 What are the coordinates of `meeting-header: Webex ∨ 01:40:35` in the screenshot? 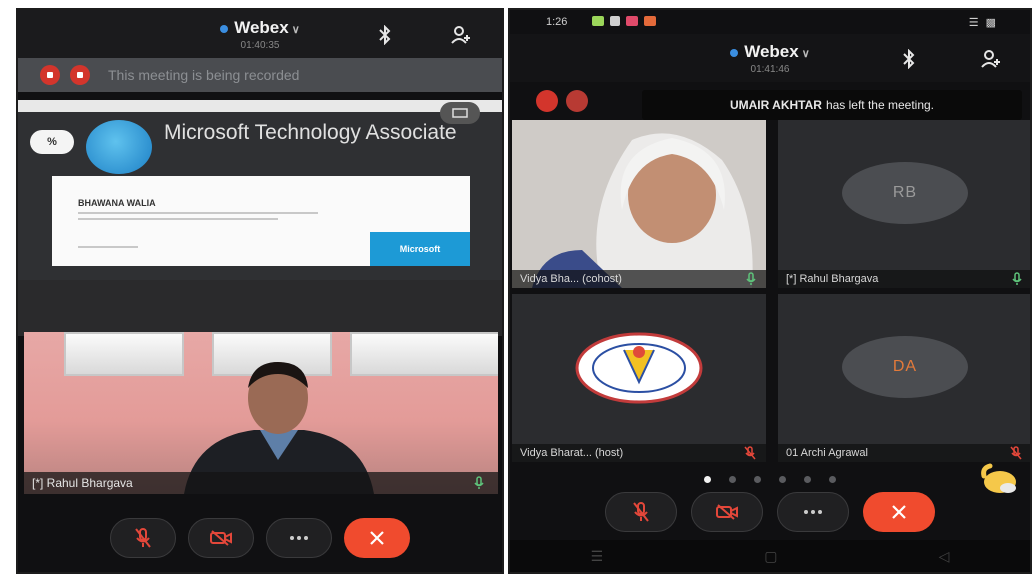 It's located at (260, 34).